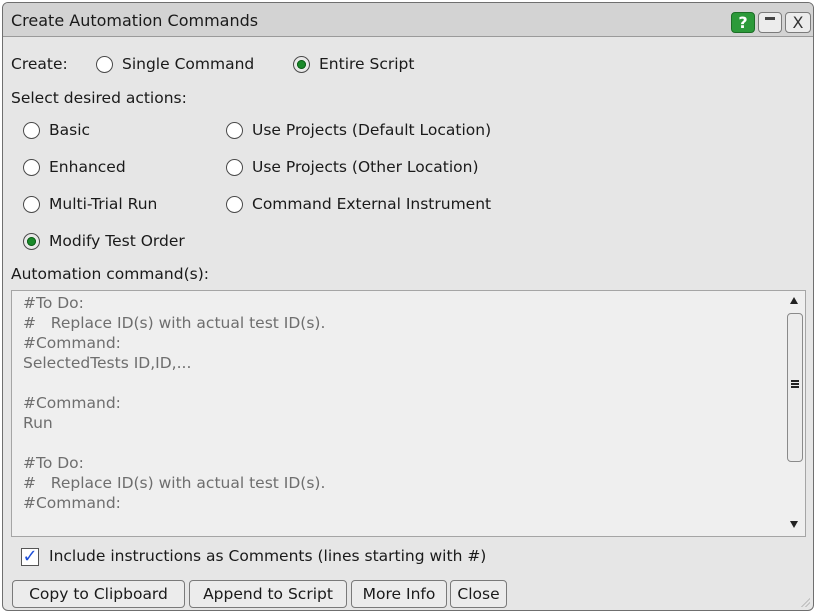 This screenshot has height=615, width=817. Describe the element at coordinates (104, 64) in the screenshot. I see `radio-single-command` at that location.